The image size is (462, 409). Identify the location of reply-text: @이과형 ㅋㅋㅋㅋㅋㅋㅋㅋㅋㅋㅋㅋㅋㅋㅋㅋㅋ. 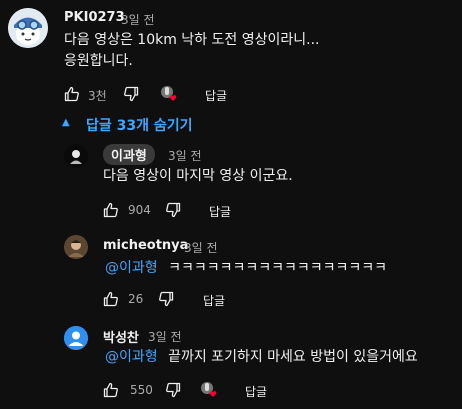
(246, 268).